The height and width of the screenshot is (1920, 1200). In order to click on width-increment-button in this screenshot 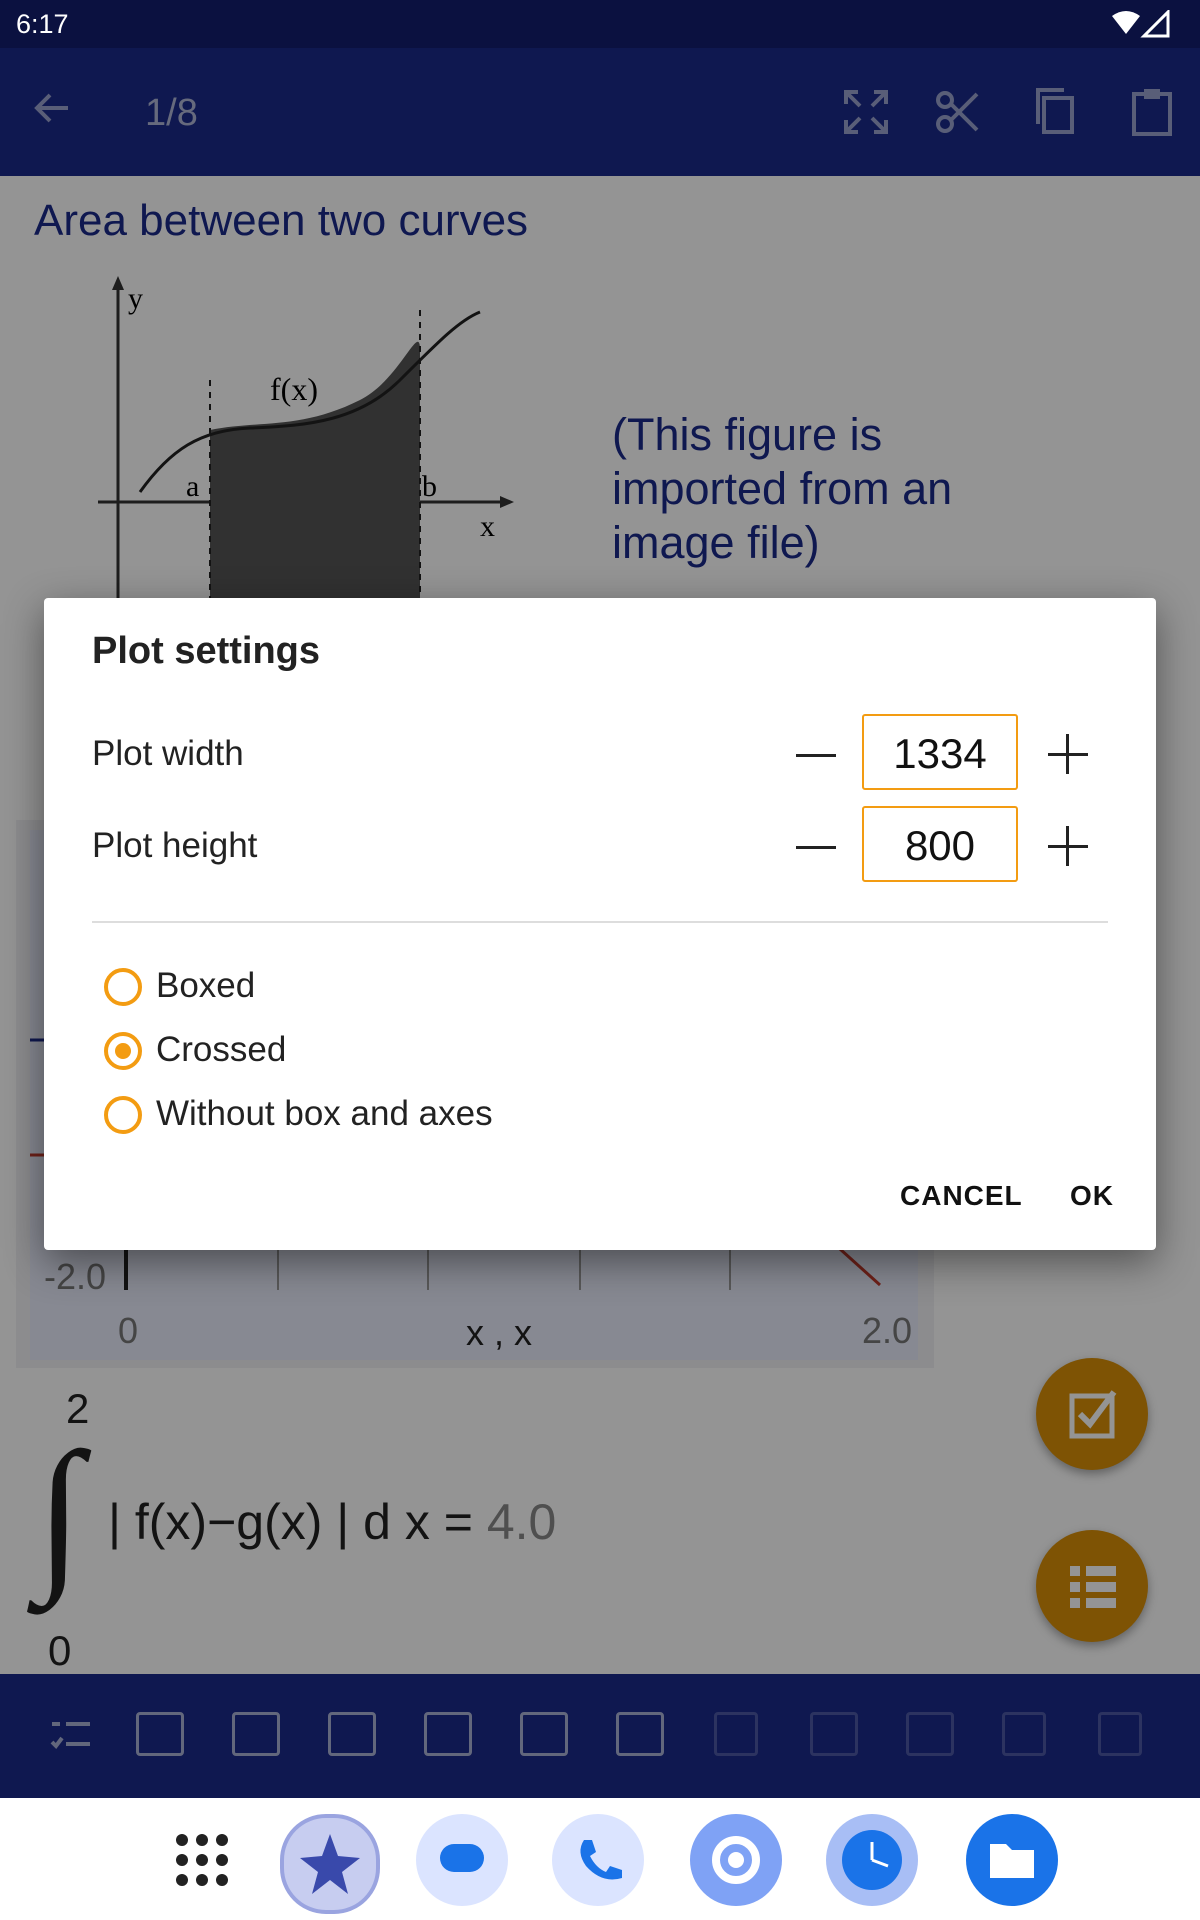, I will do `click(1068, 754)`.